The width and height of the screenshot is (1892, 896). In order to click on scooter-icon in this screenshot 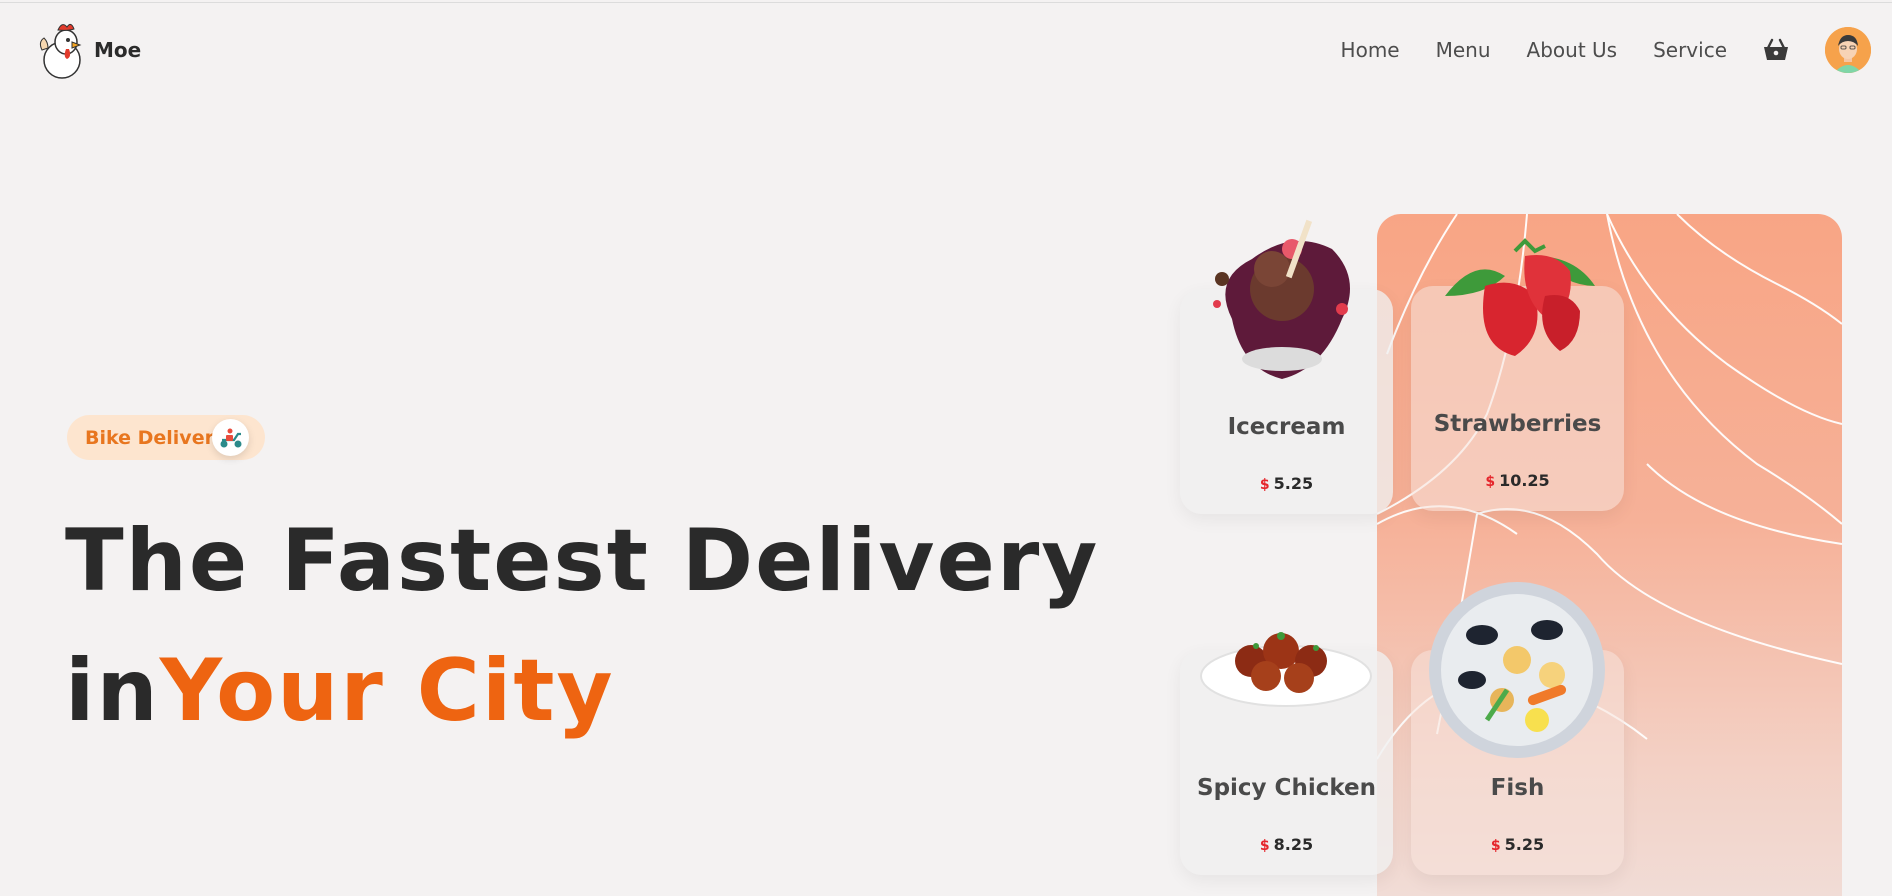, I will do `click(230, 437)`.